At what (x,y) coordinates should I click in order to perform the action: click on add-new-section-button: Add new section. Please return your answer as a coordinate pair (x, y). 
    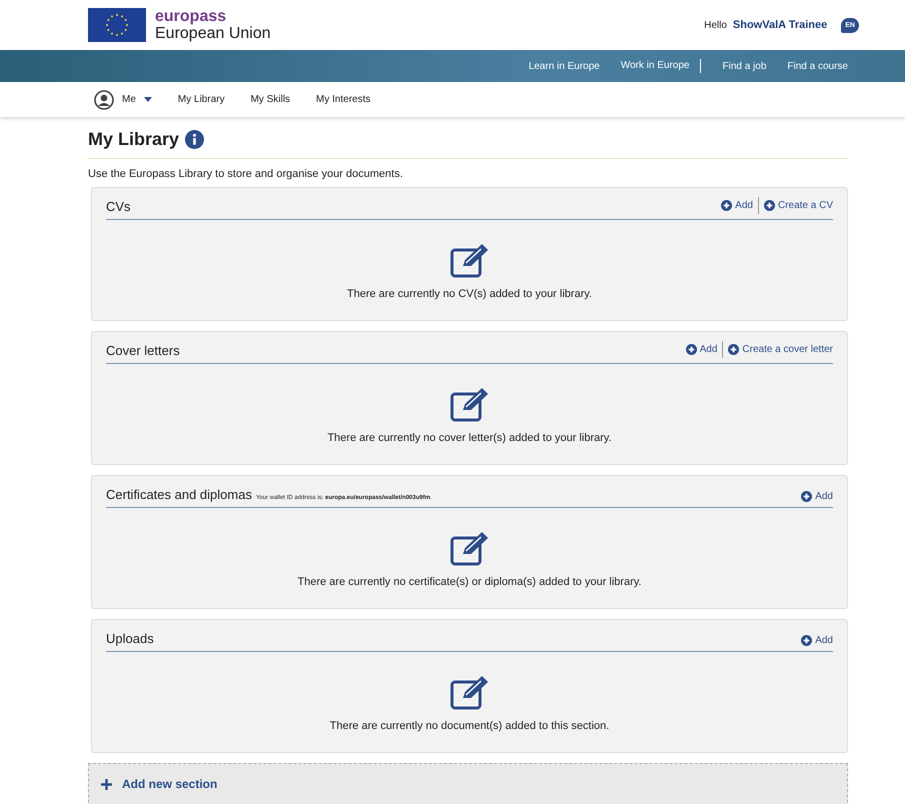
    Looking at the image, I should click on (468, 783).